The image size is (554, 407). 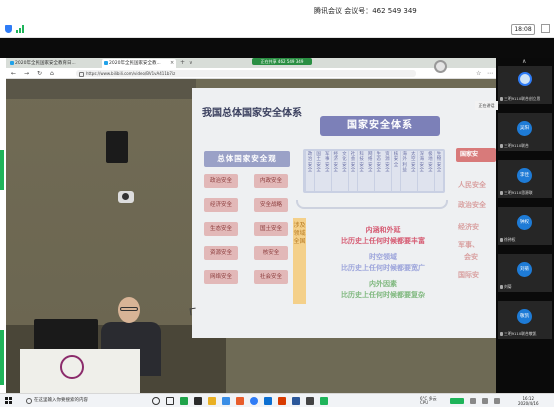 I want to click on signal-strength-icon, so click(x=21, y=29).